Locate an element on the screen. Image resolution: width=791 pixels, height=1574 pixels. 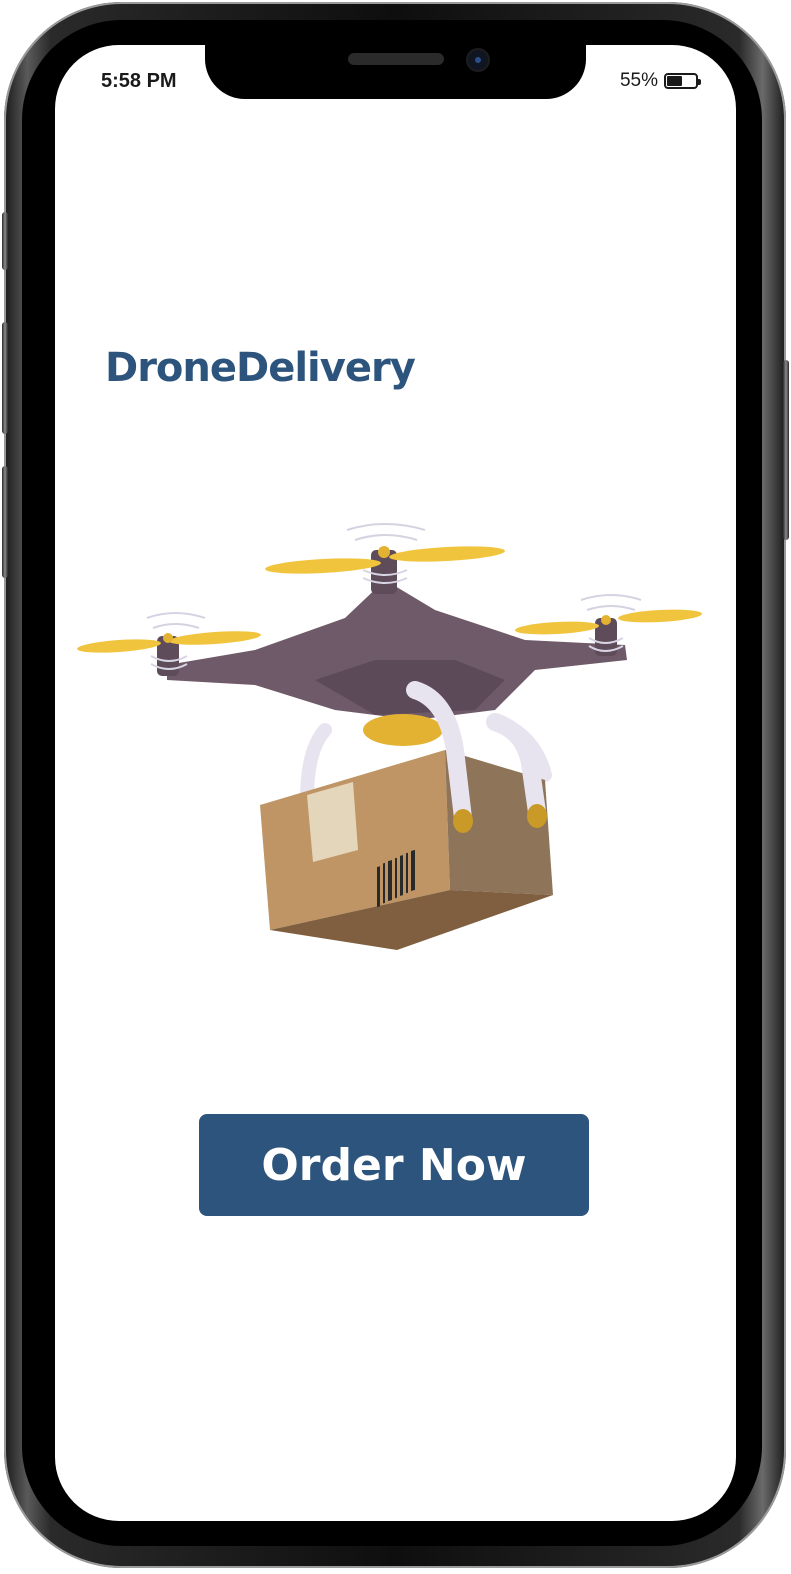
order-now-button: Order Now is located at coordinates (394, 1165).